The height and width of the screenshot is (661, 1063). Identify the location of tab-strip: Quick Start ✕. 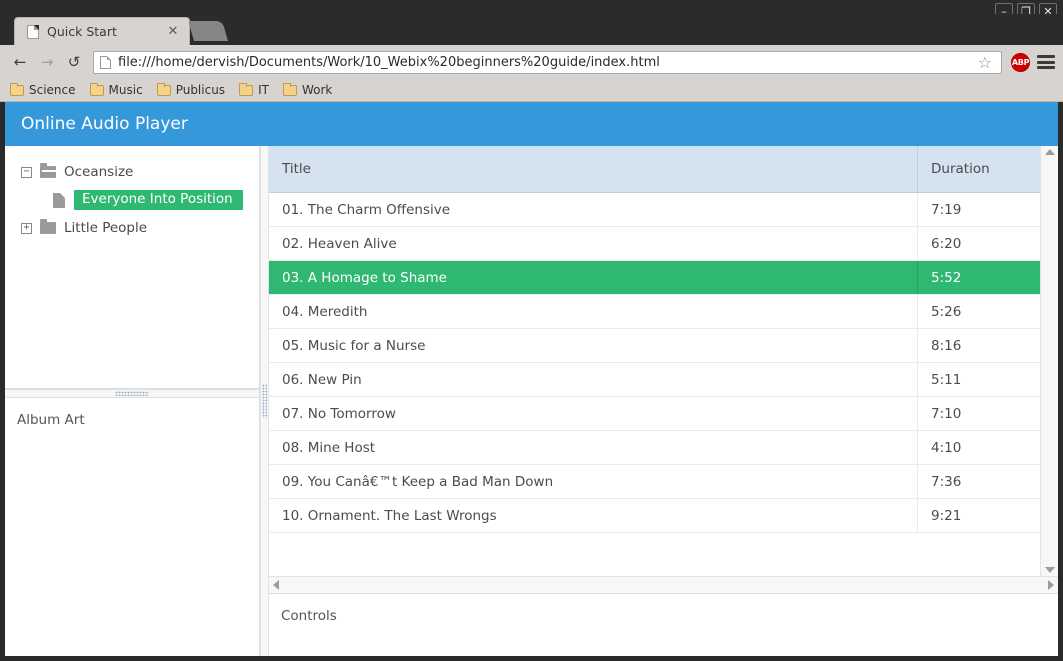
(531, 29).